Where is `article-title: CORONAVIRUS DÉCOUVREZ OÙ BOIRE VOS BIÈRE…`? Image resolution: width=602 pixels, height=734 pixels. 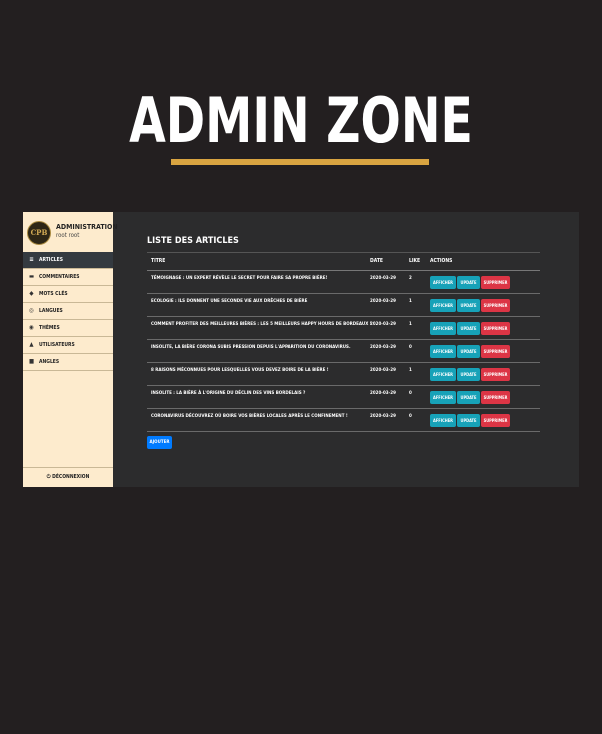 article-title: CORONAVIRUS DÉCOUVREZ OÙ BOIRE VOS BIÈRE… is located at coordinates (249, 416).